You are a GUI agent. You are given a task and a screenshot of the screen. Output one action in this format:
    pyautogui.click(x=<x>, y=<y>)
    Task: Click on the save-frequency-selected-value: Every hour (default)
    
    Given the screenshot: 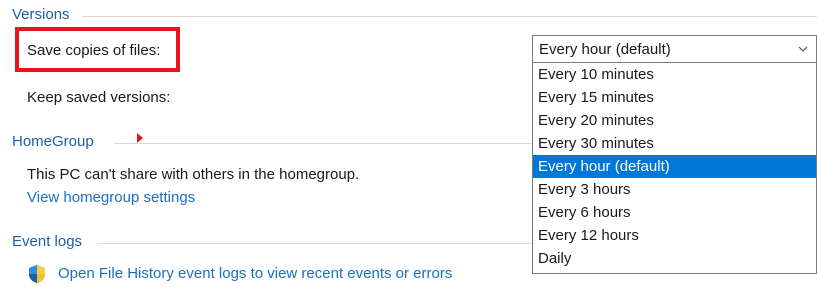 What is the action you would take?
    pyautogui.click(x=605, y=49)
    